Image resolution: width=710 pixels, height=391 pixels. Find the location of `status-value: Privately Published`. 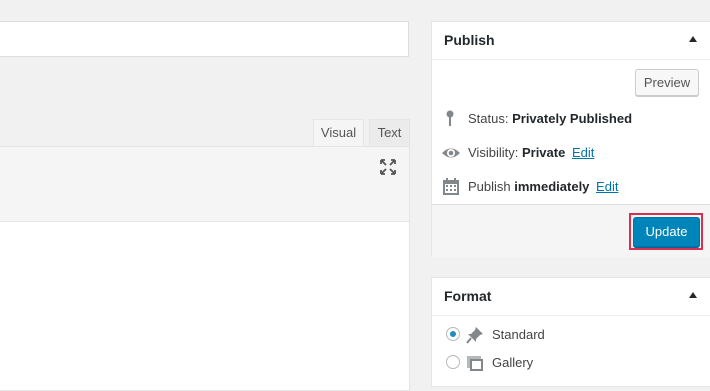

status-value: Privately Published is located at coordinates (572, 118).